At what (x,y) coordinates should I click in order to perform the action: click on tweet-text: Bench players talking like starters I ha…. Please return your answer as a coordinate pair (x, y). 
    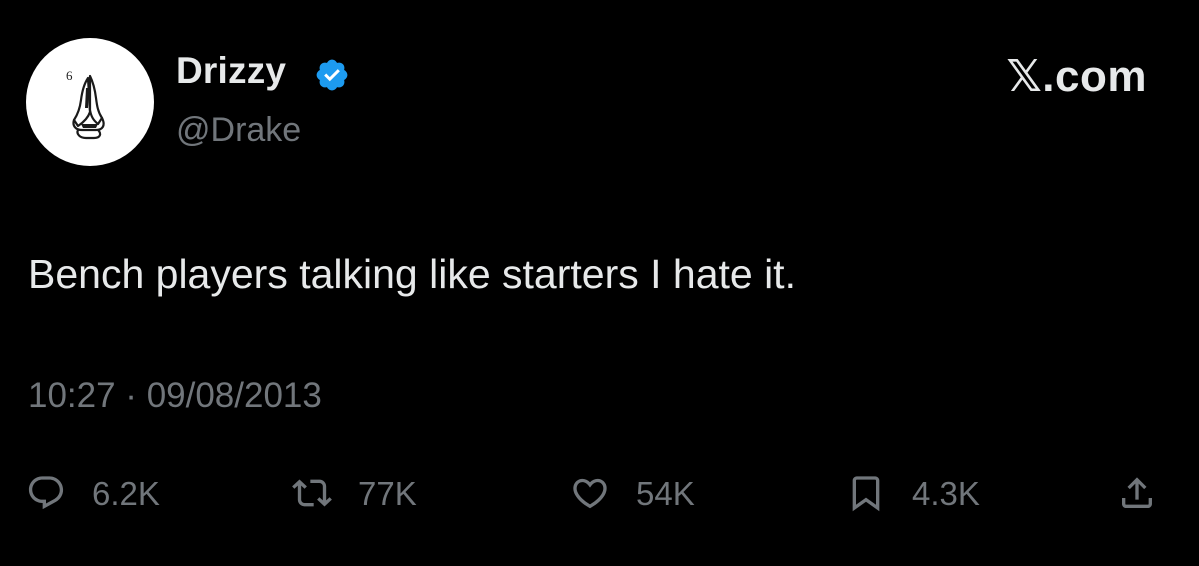
    Looking at the image, I should click on (412, 274).